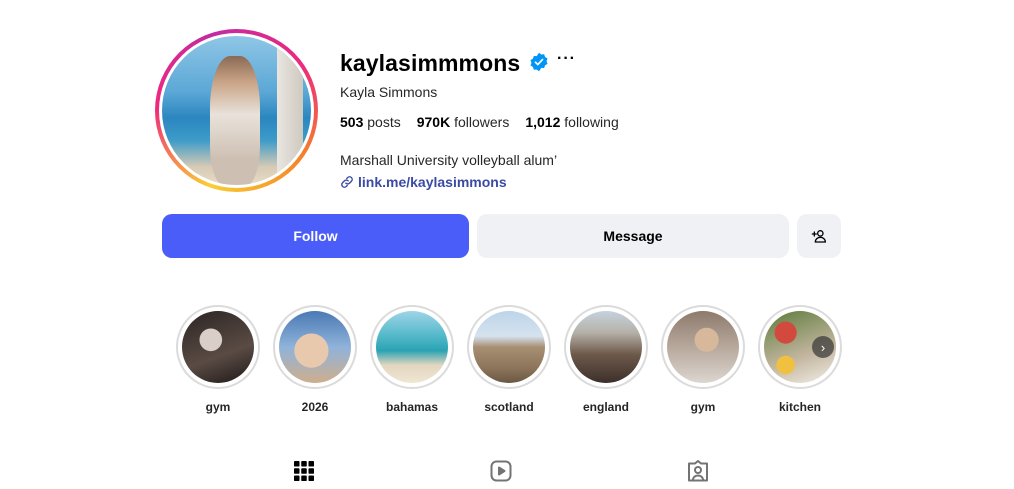  I want to click on profile-username: kaylasimmmons, so click(430, 63).